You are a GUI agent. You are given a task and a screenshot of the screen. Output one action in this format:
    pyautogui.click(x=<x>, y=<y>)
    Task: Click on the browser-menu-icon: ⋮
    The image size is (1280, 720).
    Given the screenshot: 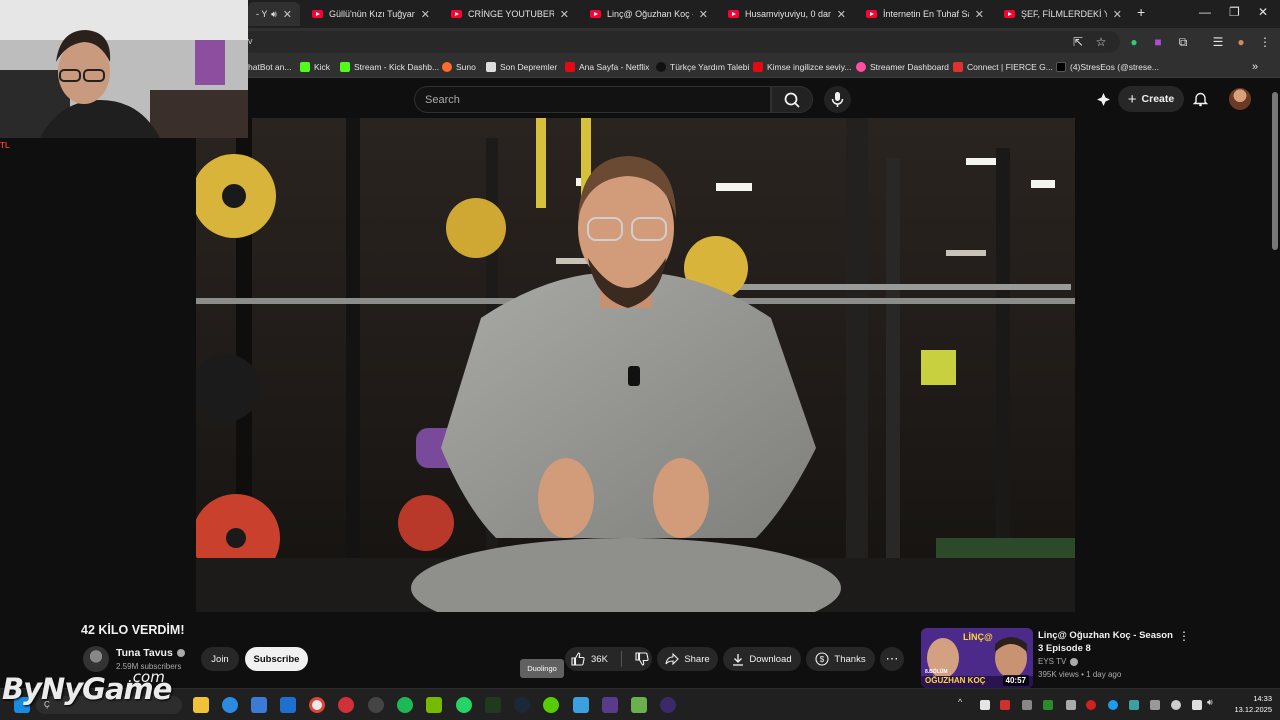 What is the action you would take?
    pyautogui.click(x=1265, y=42)
    